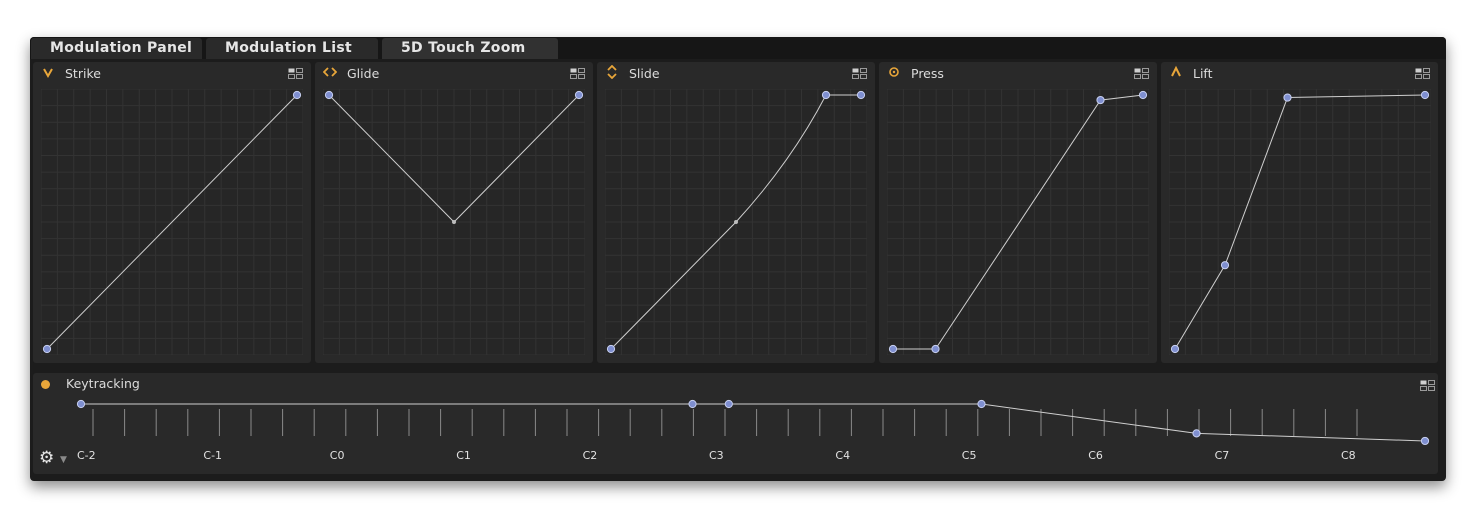  What do you see at coordinates (590, 455) in the screenshot?
I see `note-label: C2` at bounding box center [590, 455].